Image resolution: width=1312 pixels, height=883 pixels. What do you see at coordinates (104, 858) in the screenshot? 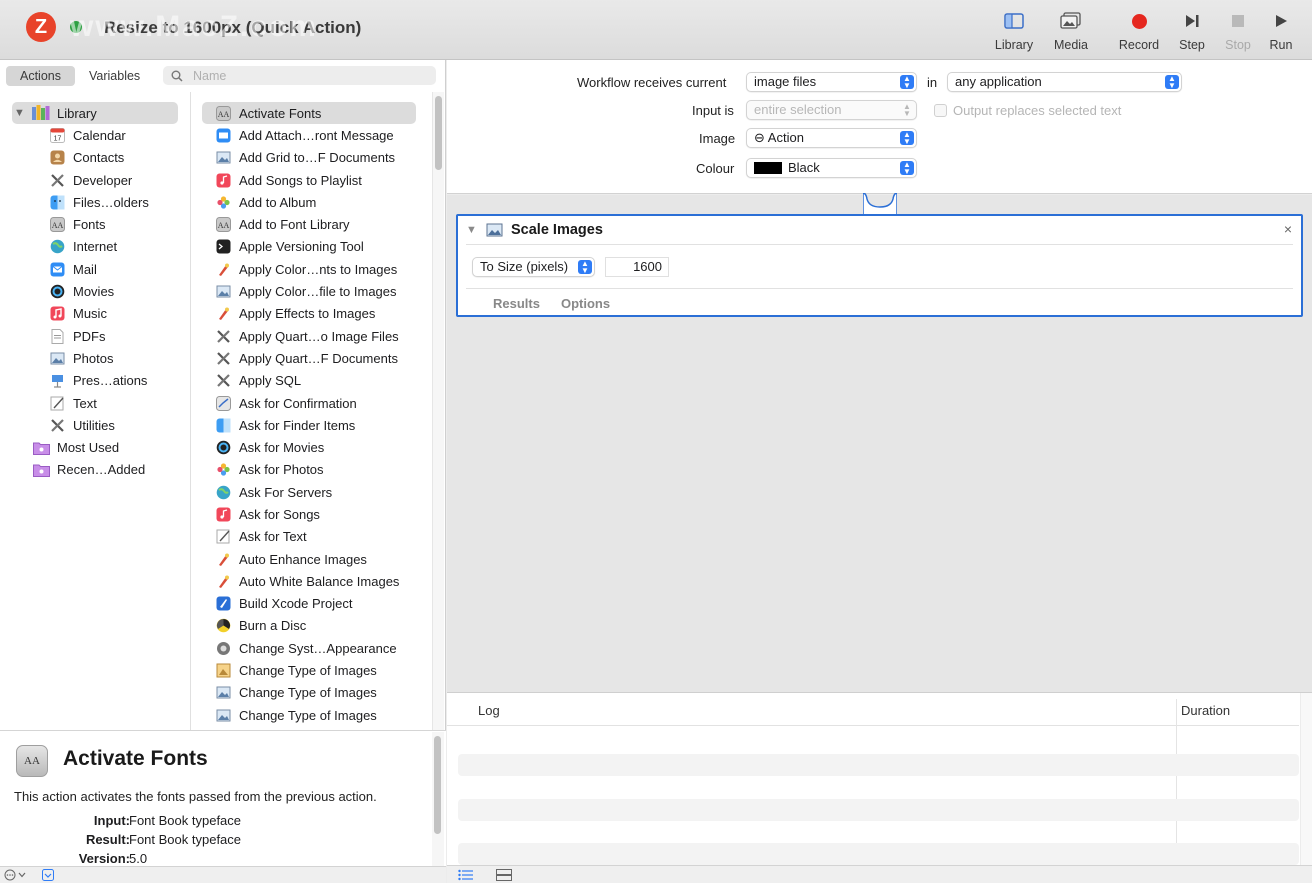
I see `version-label: Version:` at bounding box center [104, 858].